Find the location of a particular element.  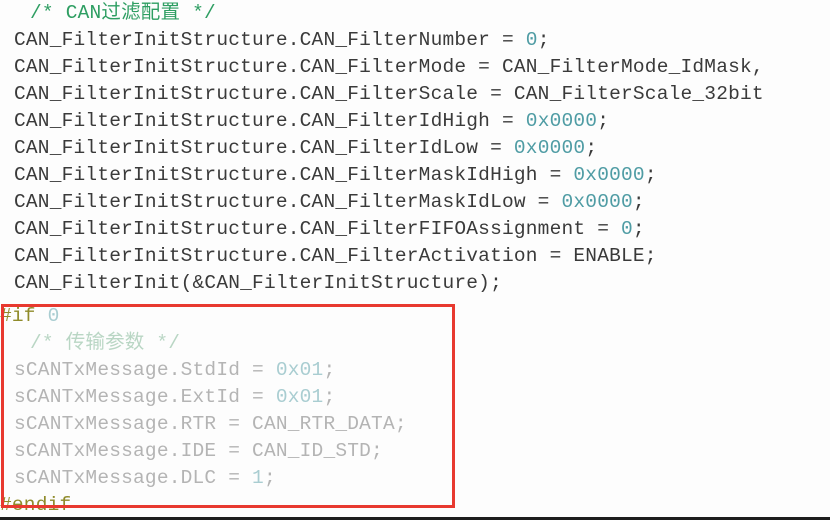

code-line-content: sCANTxMessage.RTR = CAN_RTR_DATA; is located at coordinates (203, 424).